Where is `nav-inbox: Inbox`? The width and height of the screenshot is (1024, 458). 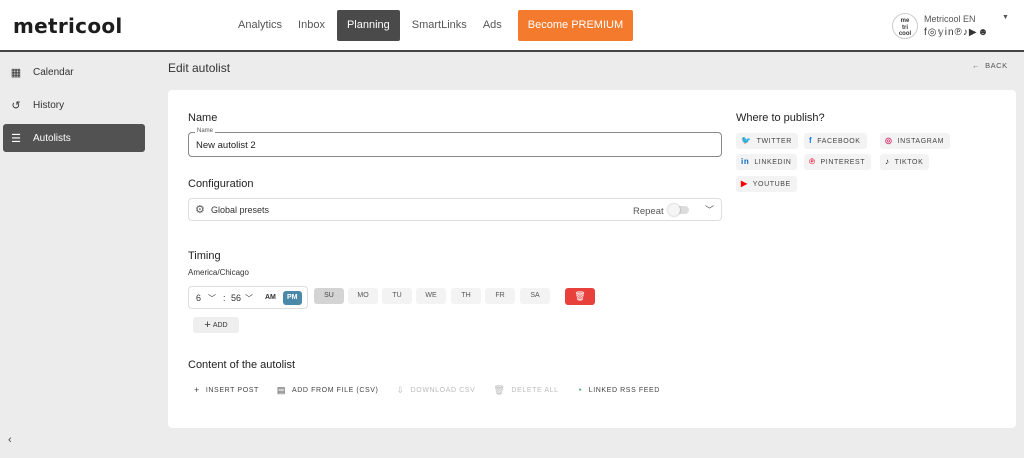 nav-inbox: Inbox is located at coordinates (311, 25).